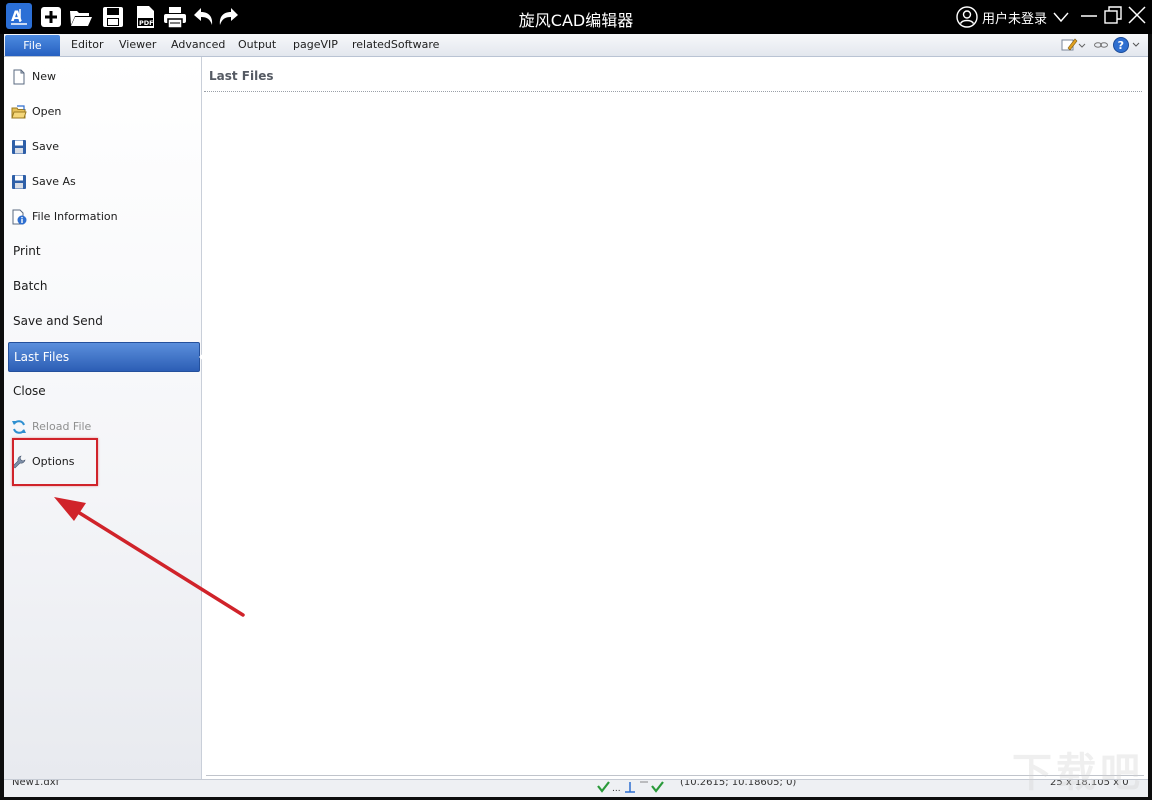 This screenshot has height=800, width=1152. I want to click on menu-item-label: Save As, so click(54, 181).